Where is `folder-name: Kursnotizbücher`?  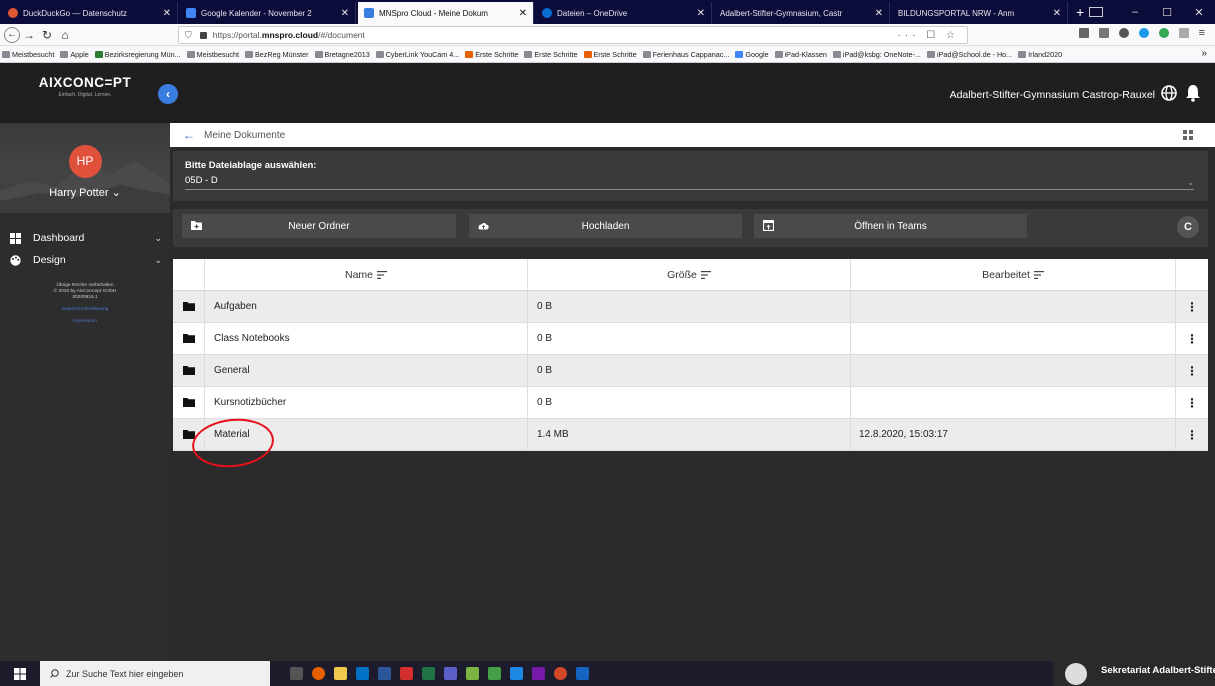 folder-name: Kursnotizbücher is located at coordinates (366, 402).